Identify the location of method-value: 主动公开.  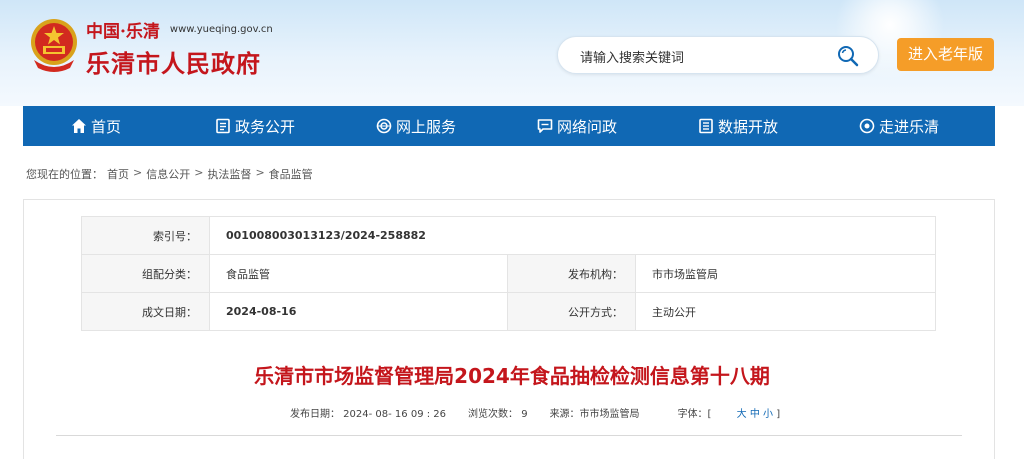
(785, 311).